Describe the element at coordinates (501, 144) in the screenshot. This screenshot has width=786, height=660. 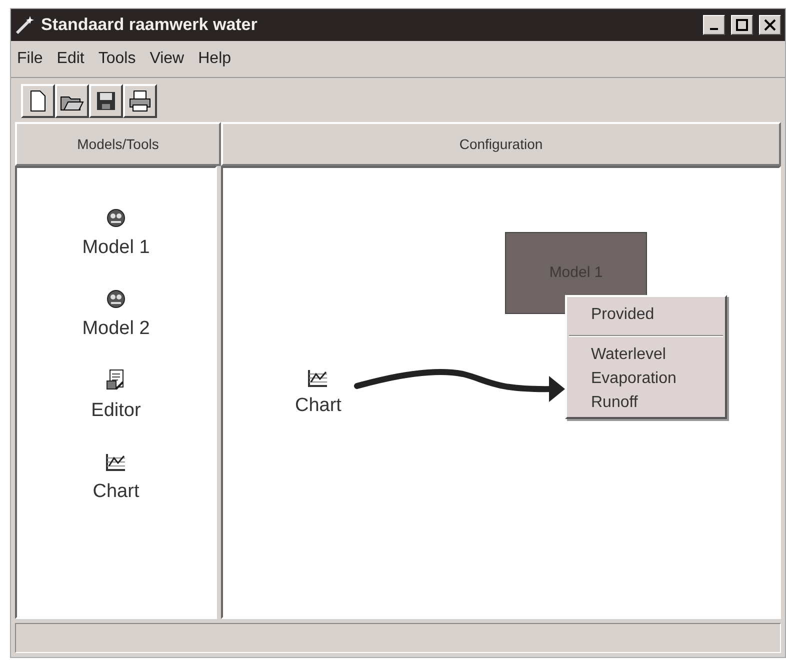
I see `panel-header: Configuration` at that location.